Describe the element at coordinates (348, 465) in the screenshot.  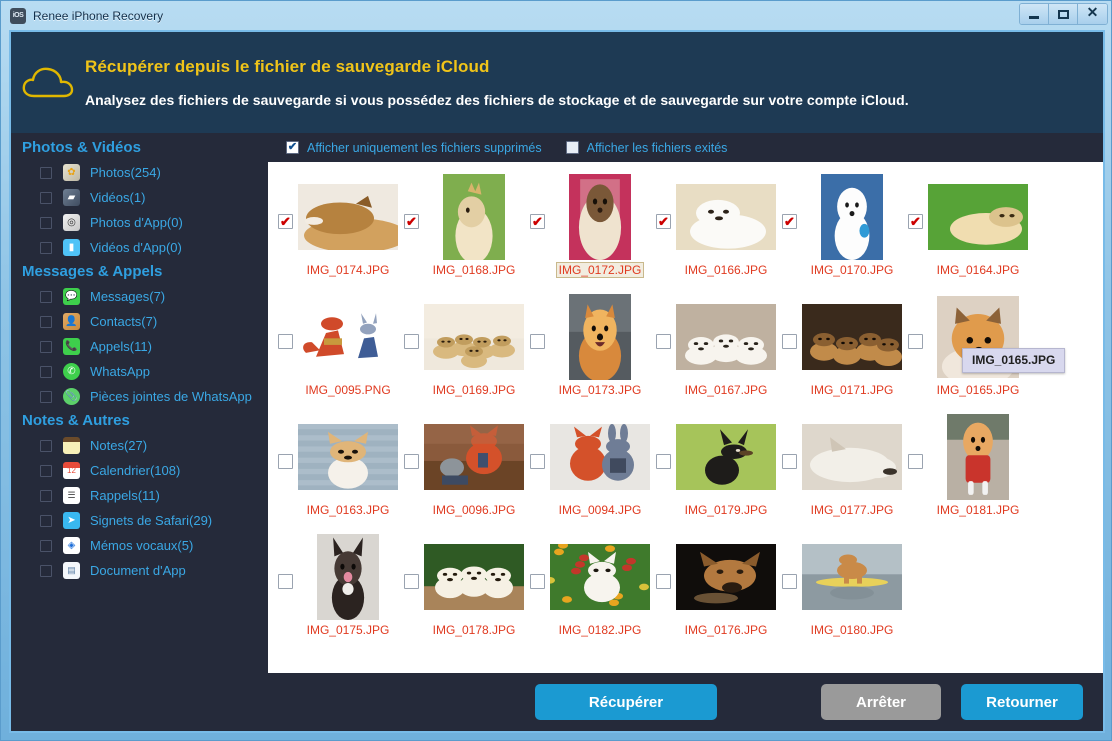
I see `thumbnail-preview: IMG_0163.JPG` at that location.